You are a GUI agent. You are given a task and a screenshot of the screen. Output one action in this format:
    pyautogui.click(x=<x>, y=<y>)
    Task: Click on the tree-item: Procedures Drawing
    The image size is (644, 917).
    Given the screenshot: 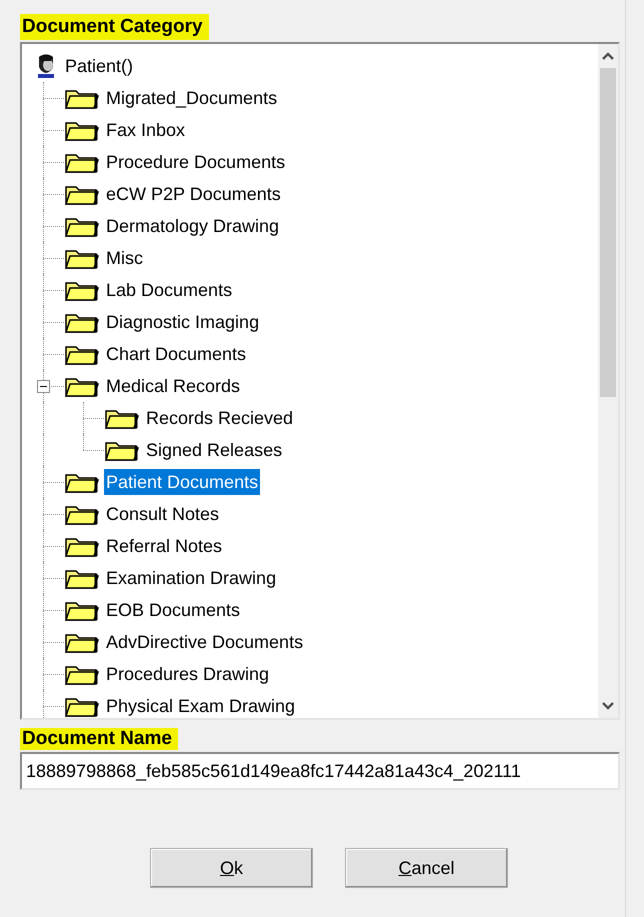 What is the action you would take?
    pyautogui.click(x=188, y=674)
    